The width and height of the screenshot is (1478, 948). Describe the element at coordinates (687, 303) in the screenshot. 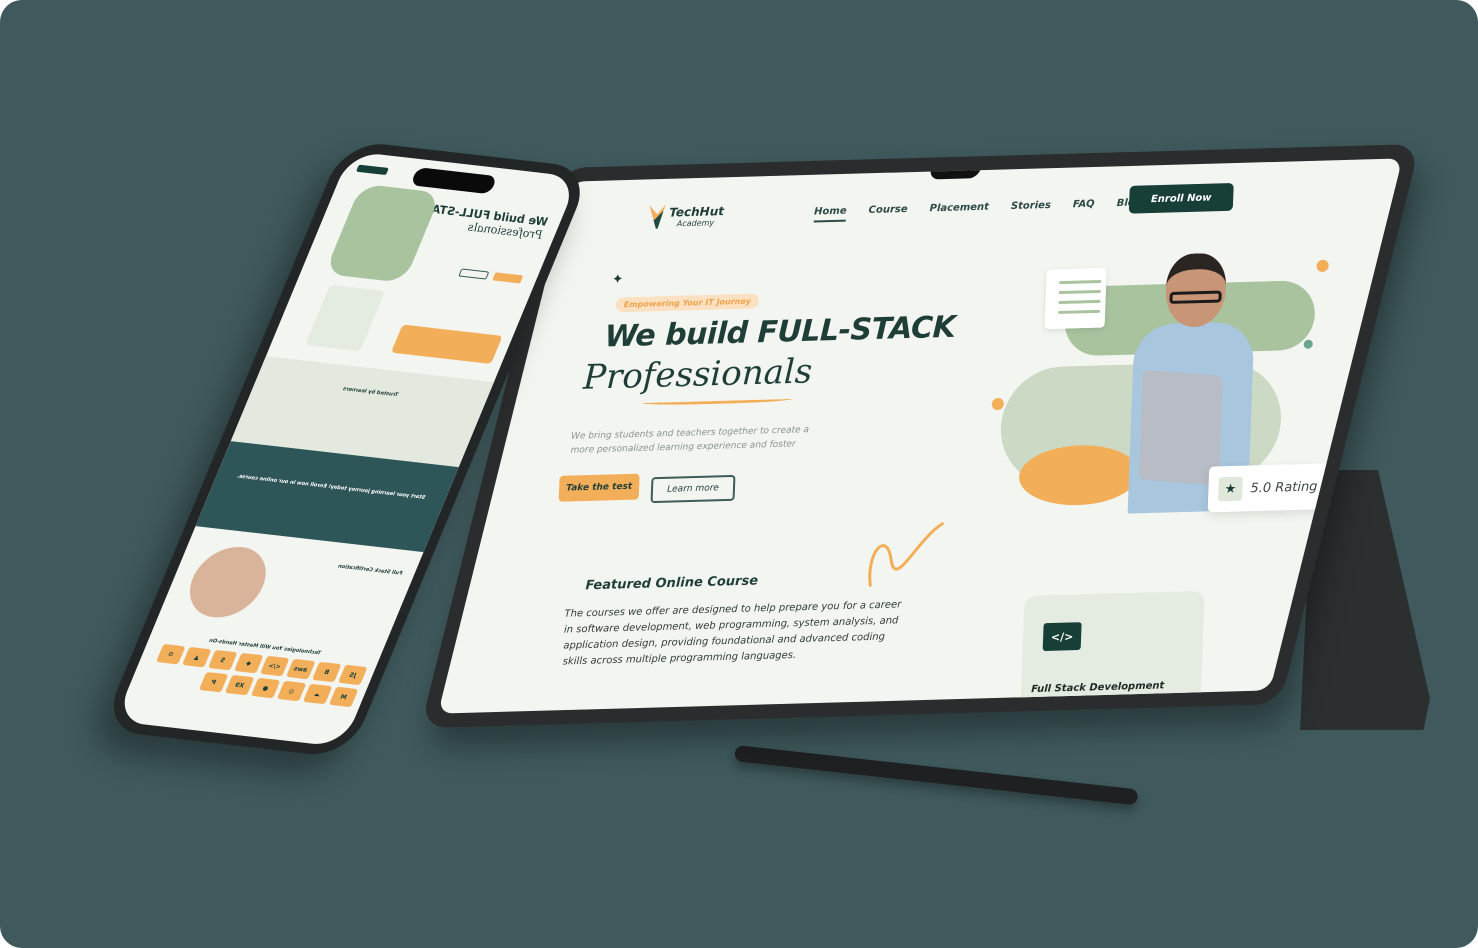

I see `tagline-pill: Empowering Your IT Journey` at that location.